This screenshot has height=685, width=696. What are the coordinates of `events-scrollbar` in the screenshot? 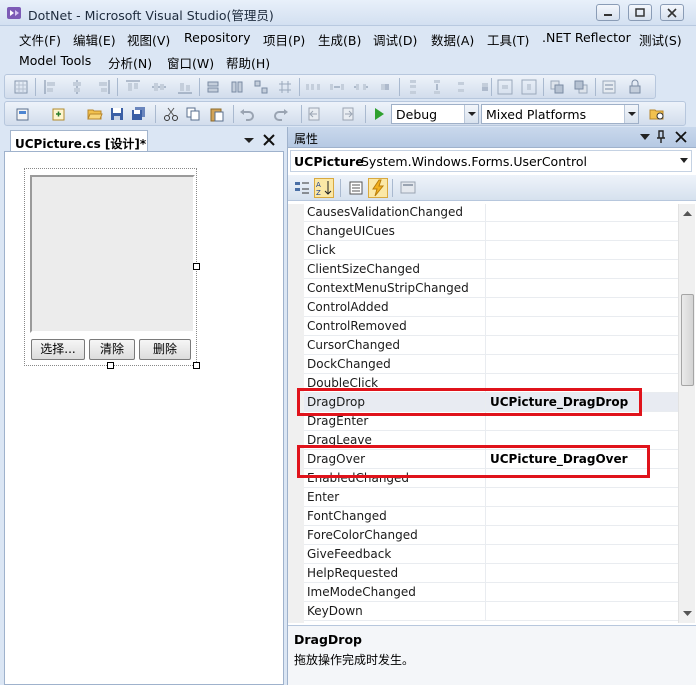 It's located at (686, 413).